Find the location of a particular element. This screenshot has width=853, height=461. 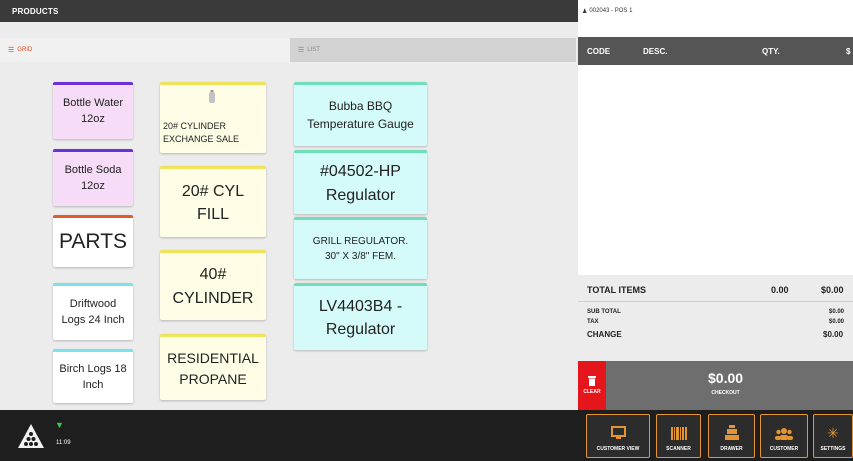

tile-label: #04502-HP is located at coordinates (360, 172).